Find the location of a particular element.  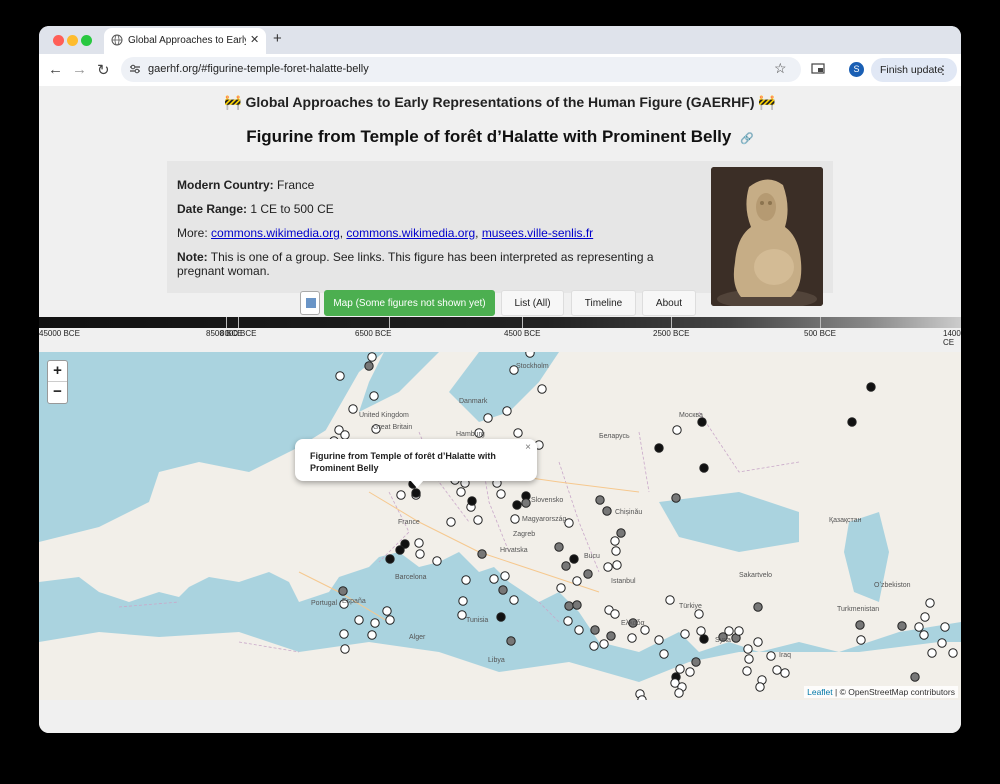

popup-close-button: × is located at coordinates (528, 447).